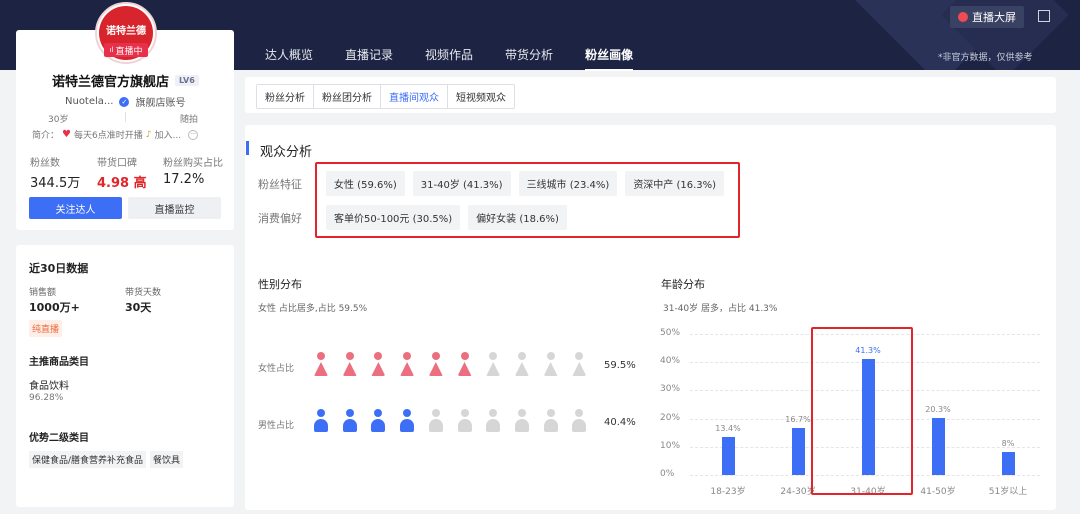 Image resolution: width=1080 pixels, height=514 pixels. I want to click on feature-highlight-box, so click(527, 200).